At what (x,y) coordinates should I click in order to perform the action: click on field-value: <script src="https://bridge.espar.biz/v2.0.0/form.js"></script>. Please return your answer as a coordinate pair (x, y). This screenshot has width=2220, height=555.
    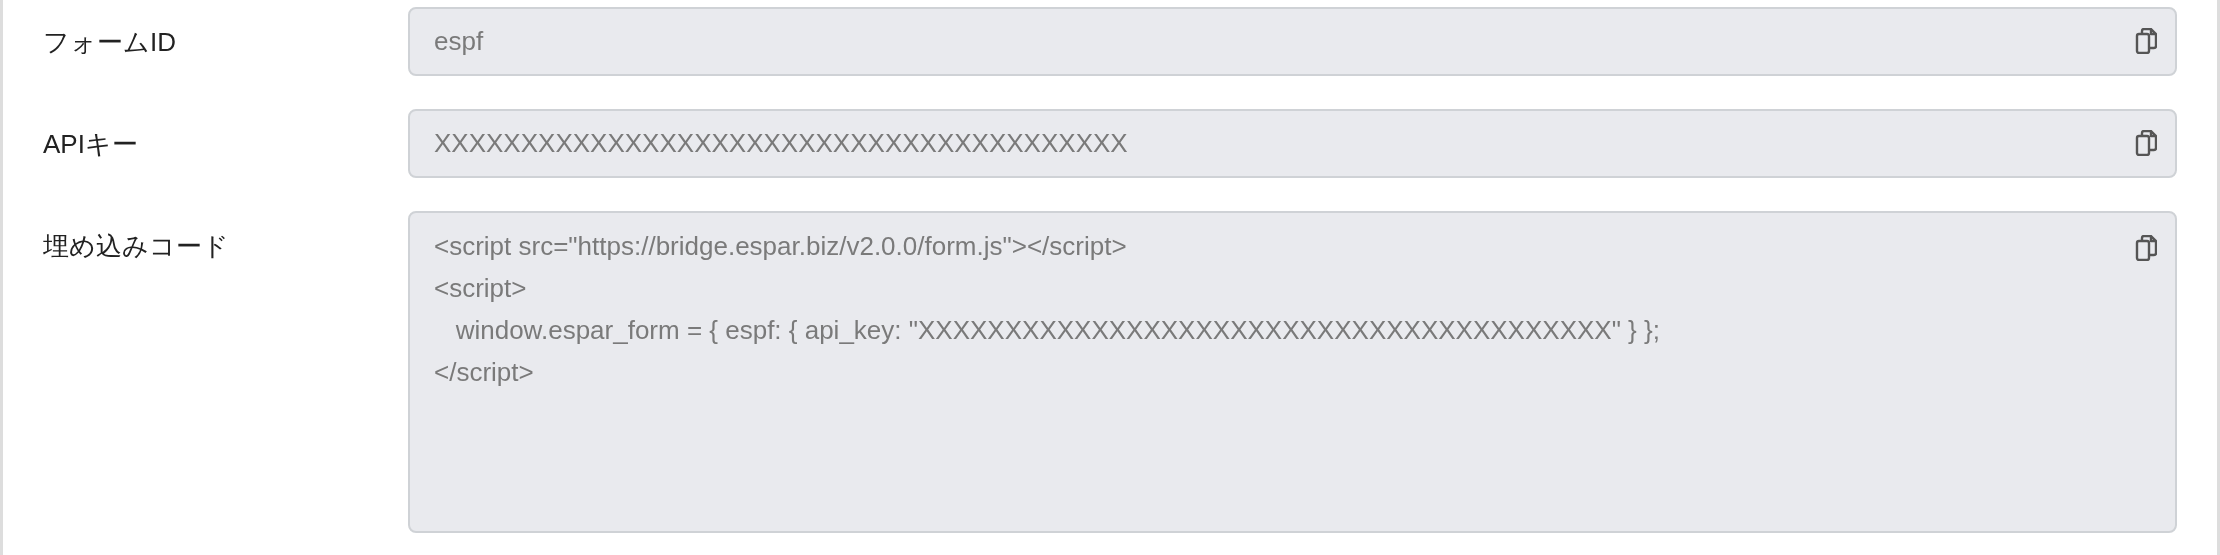
    Looking at the image, I should click on (781, 246).